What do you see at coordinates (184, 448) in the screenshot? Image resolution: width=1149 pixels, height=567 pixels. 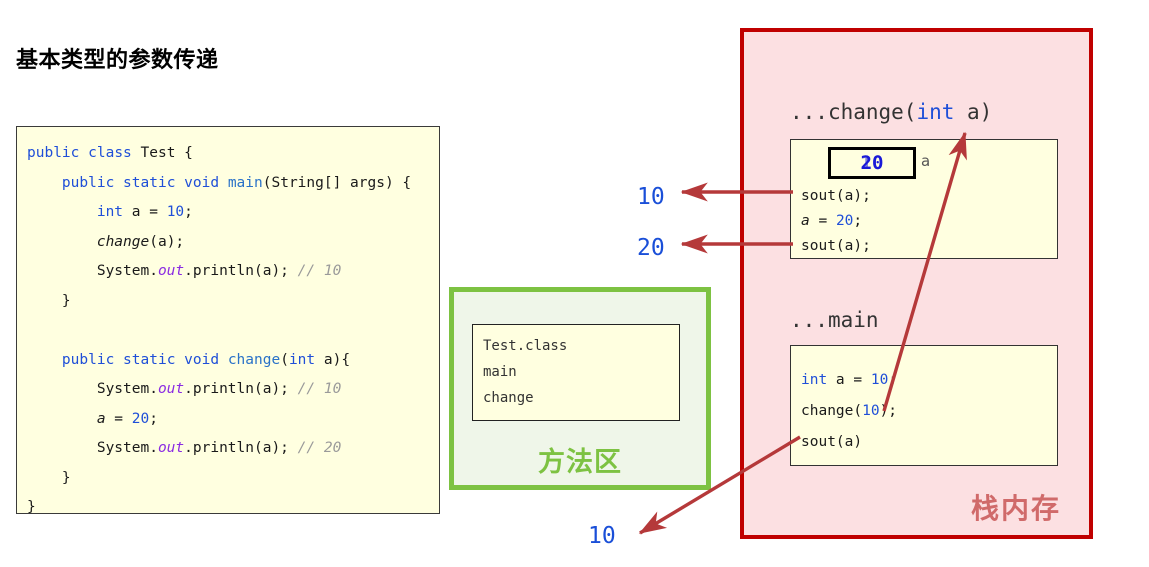 I see `code-line: System.out.println(a); // 20` at bounding box center [184, 448].